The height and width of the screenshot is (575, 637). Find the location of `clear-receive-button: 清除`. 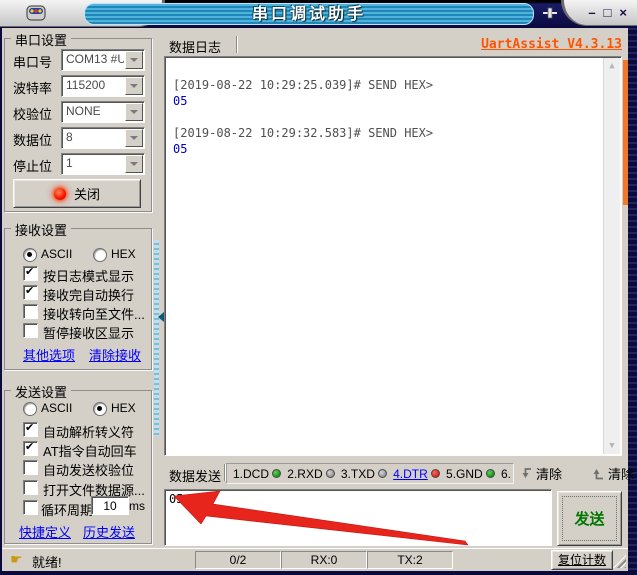

clear-receive-button: 清除 is located at coordinates (540, 473).